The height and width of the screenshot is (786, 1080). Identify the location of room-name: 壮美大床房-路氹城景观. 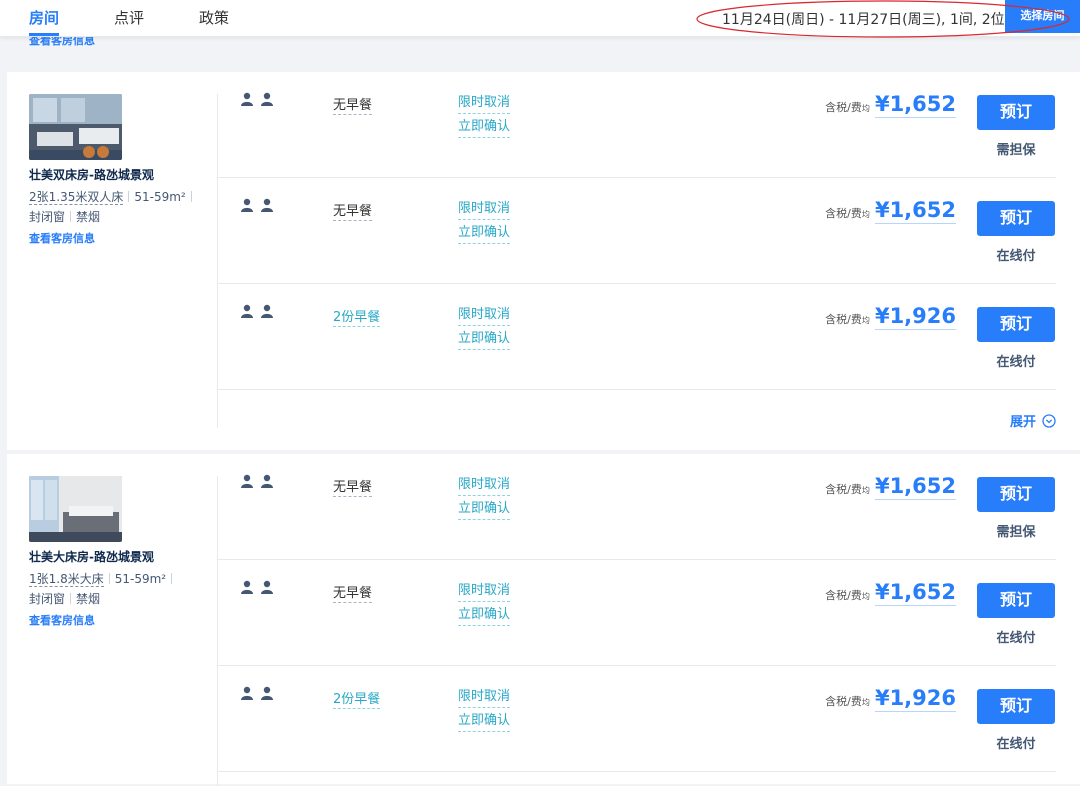
(91, 557).